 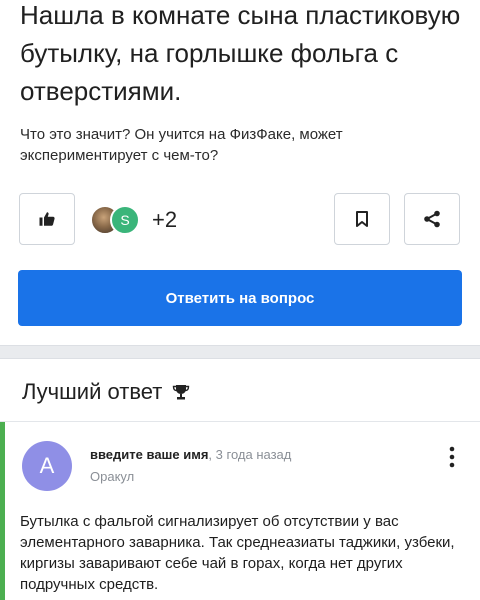 I want to click on answer-question-button: Ответить на вопрос, so click(x=240, y=298).